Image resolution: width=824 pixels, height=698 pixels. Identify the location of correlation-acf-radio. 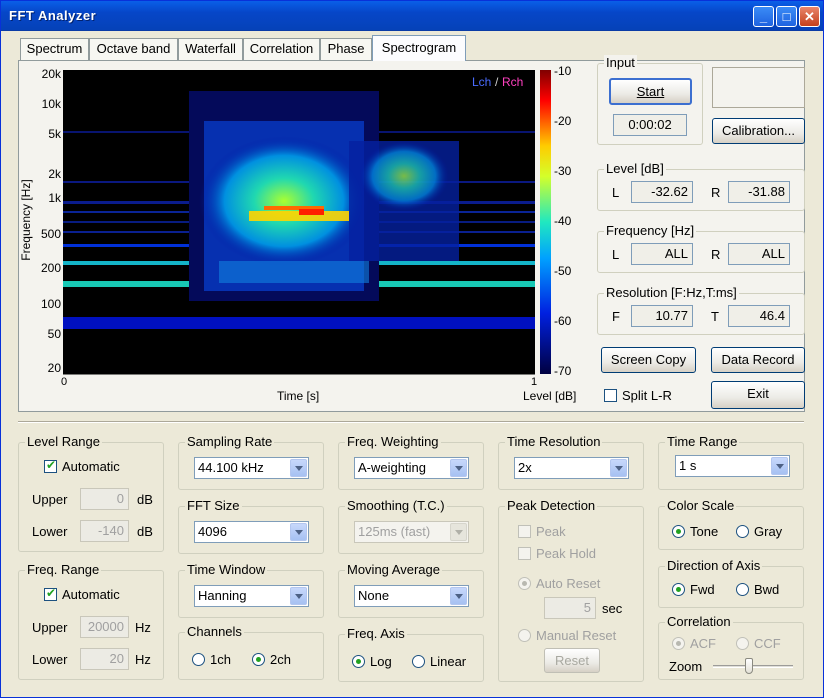
(678, 643).